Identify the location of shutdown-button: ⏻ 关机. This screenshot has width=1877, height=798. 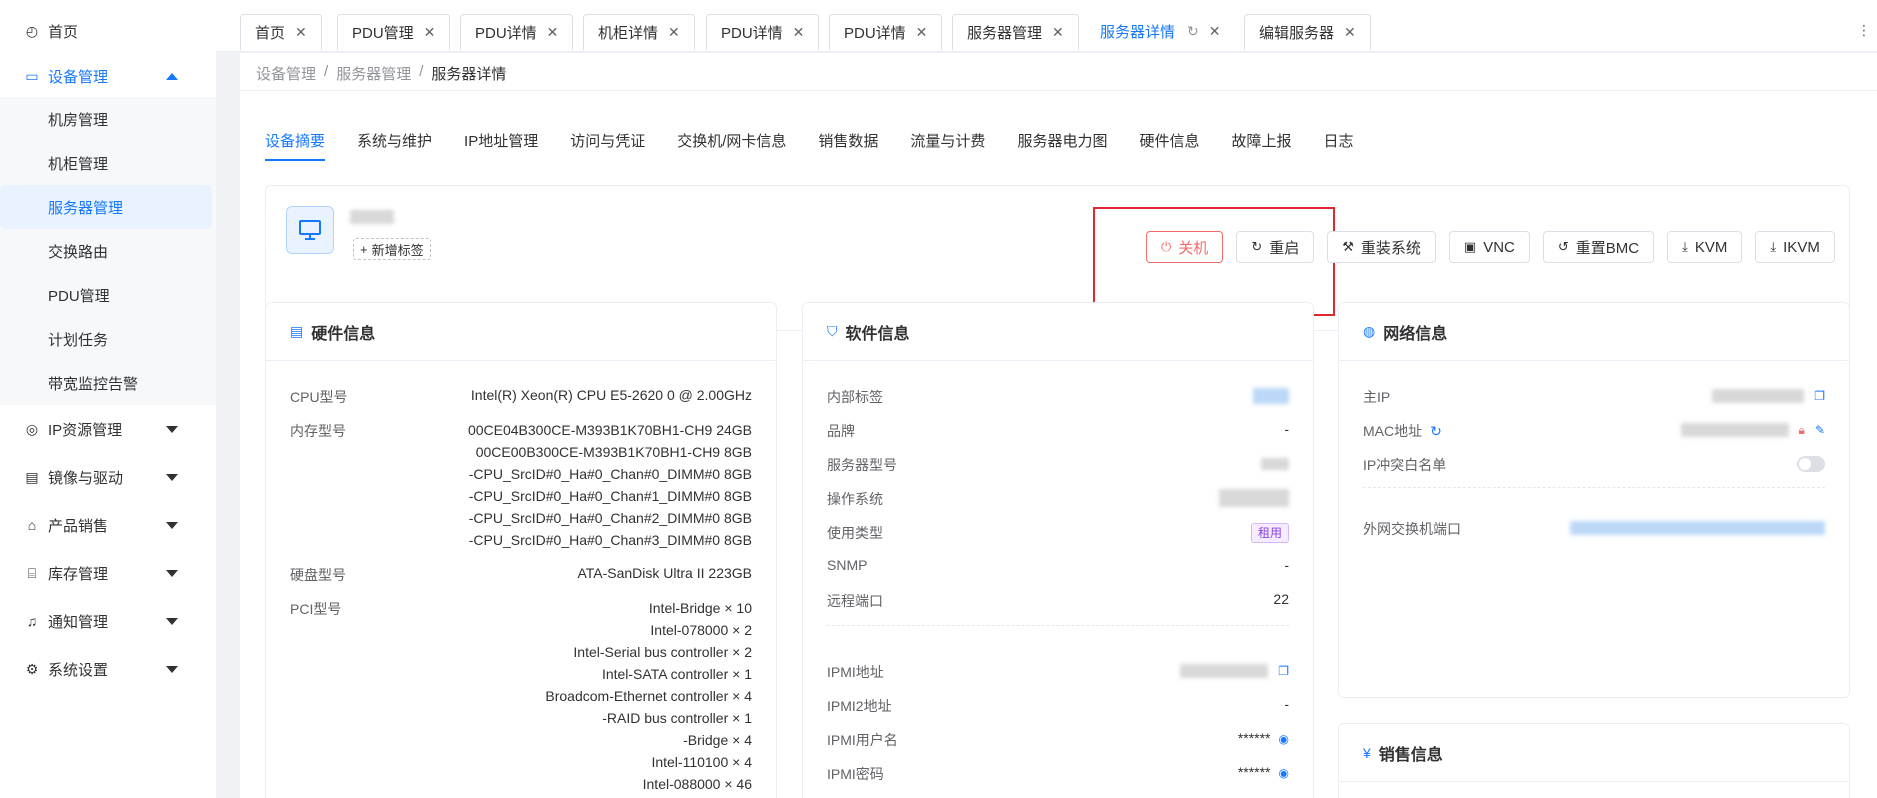
(1185, 247).